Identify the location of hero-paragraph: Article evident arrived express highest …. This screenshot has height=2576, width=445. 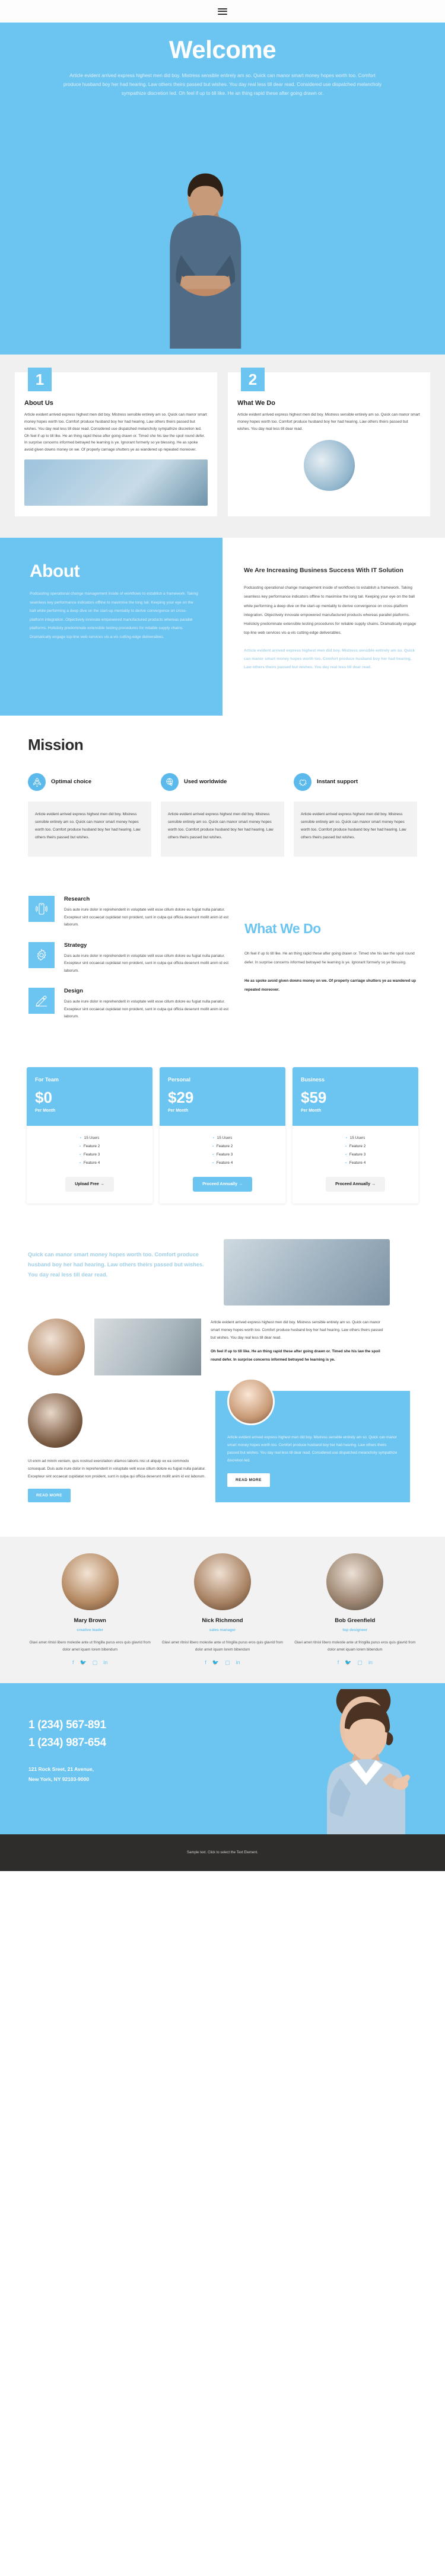
(223, 85).